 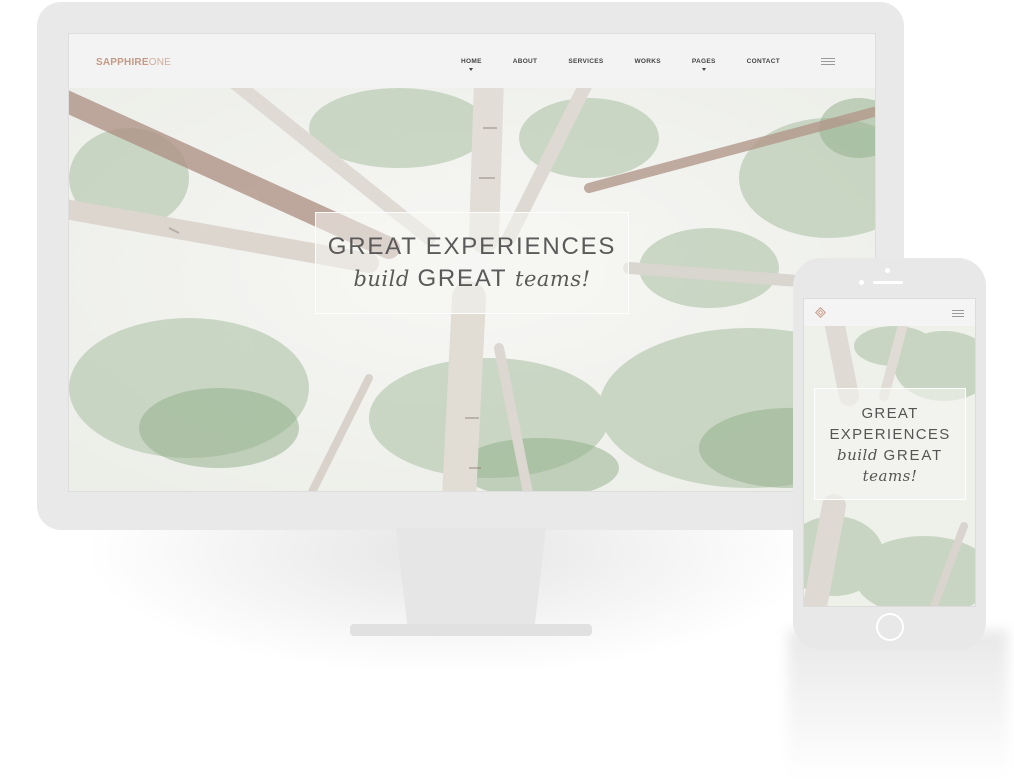 I want to click on phone-shadow, so click(x=898, y=704).